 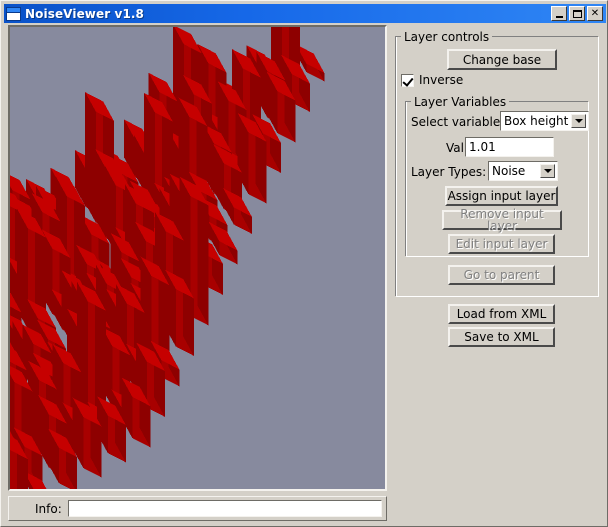 I want to click on minimize-button, so click(x=559, y=13).